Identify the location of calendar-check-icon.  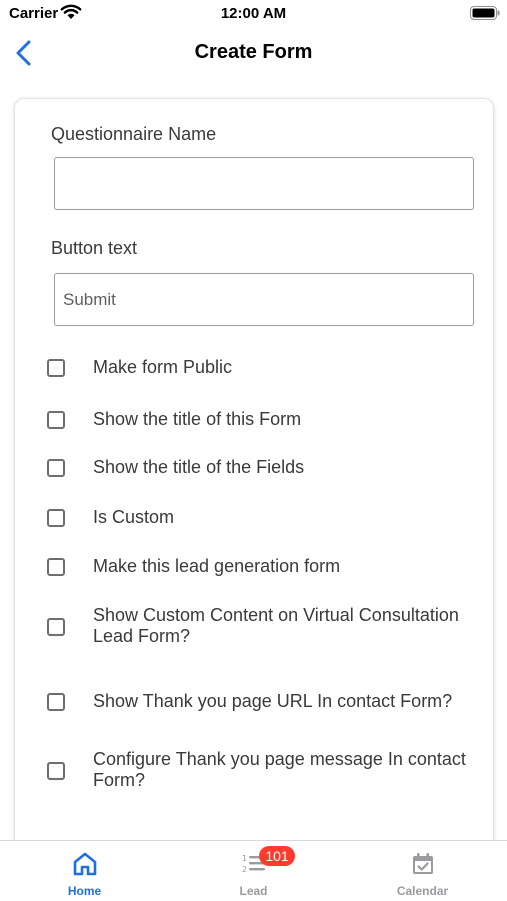
(422, 863).